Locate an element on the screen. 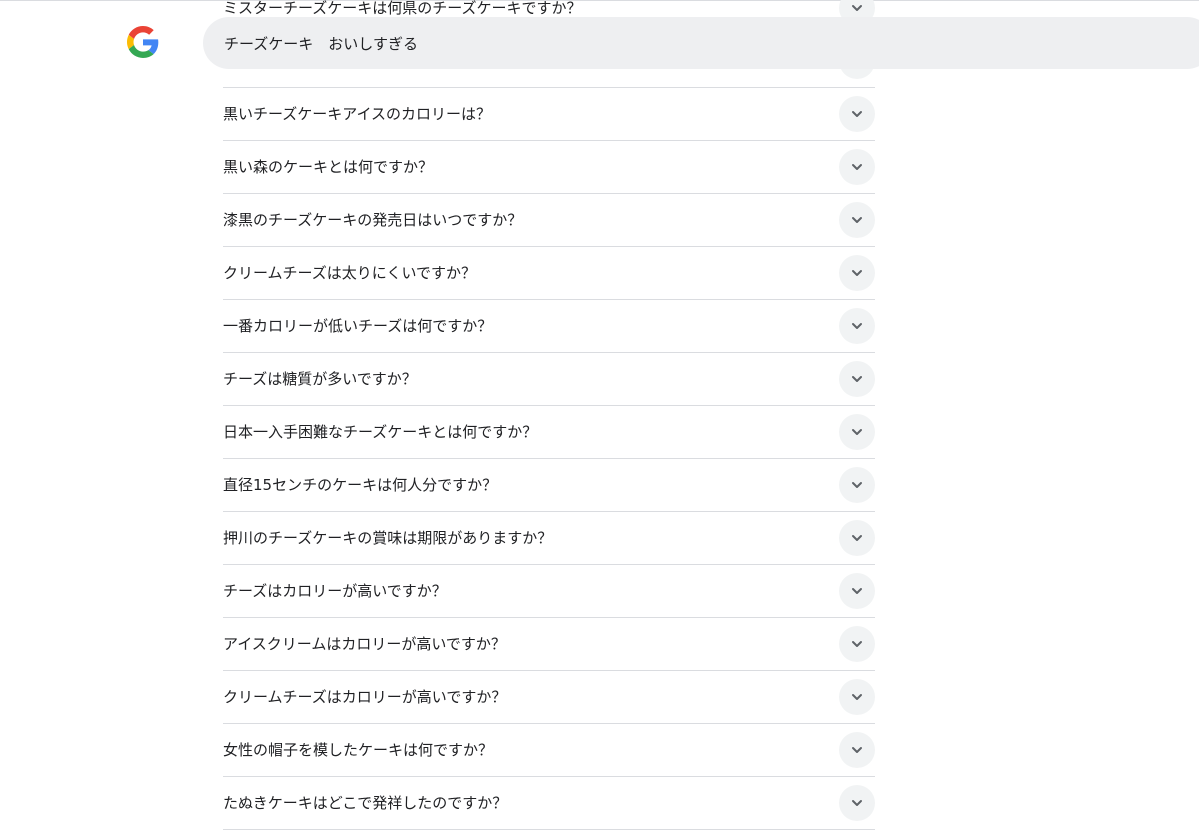 The height and width of the screenshot is (835, 1199). faq-item: 漆黒のチーズケーキの発売日はいつですか？ is located at coordinates (549, 220).